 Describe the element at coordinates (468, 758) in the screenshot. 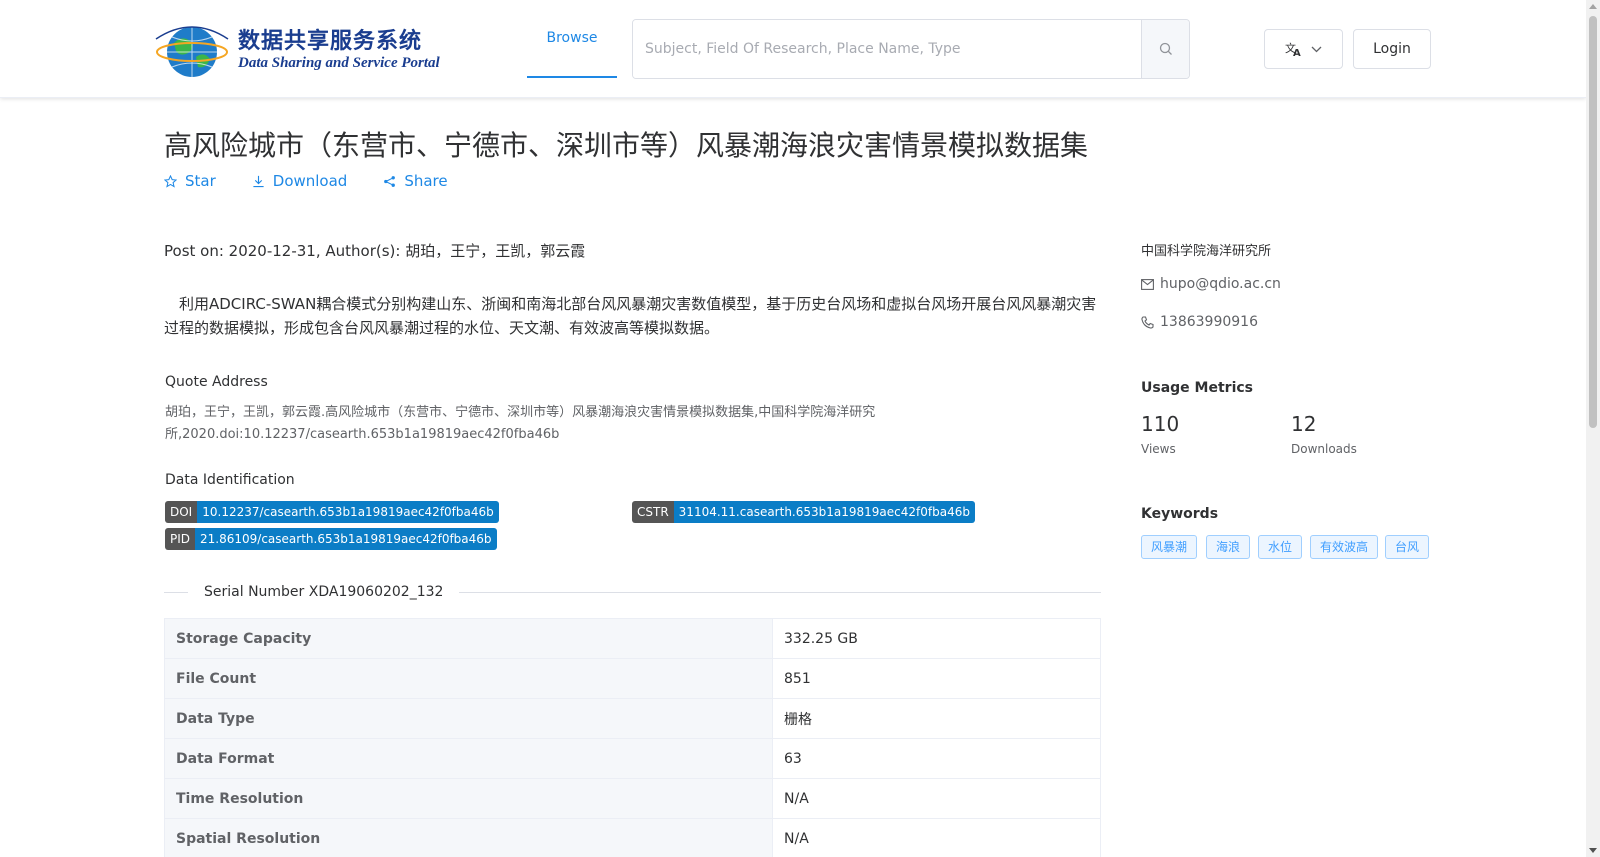

I see `table-key: Data Format` at that location.